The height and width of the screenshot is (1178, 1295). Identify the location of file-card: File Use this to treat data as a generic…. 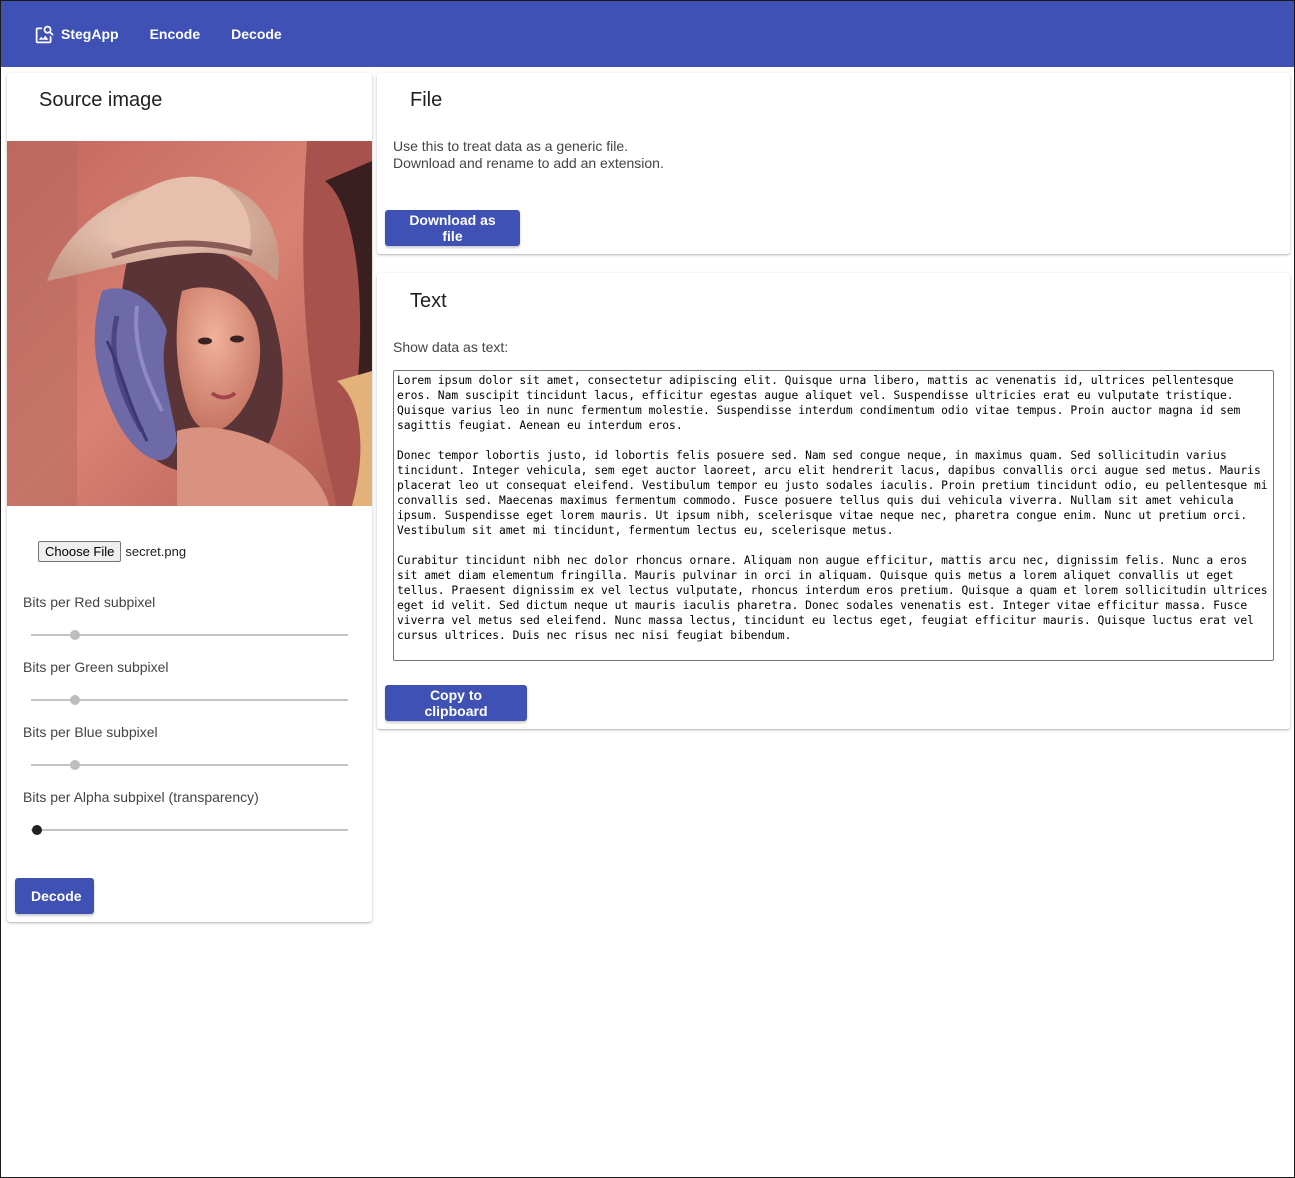
(833, 163).